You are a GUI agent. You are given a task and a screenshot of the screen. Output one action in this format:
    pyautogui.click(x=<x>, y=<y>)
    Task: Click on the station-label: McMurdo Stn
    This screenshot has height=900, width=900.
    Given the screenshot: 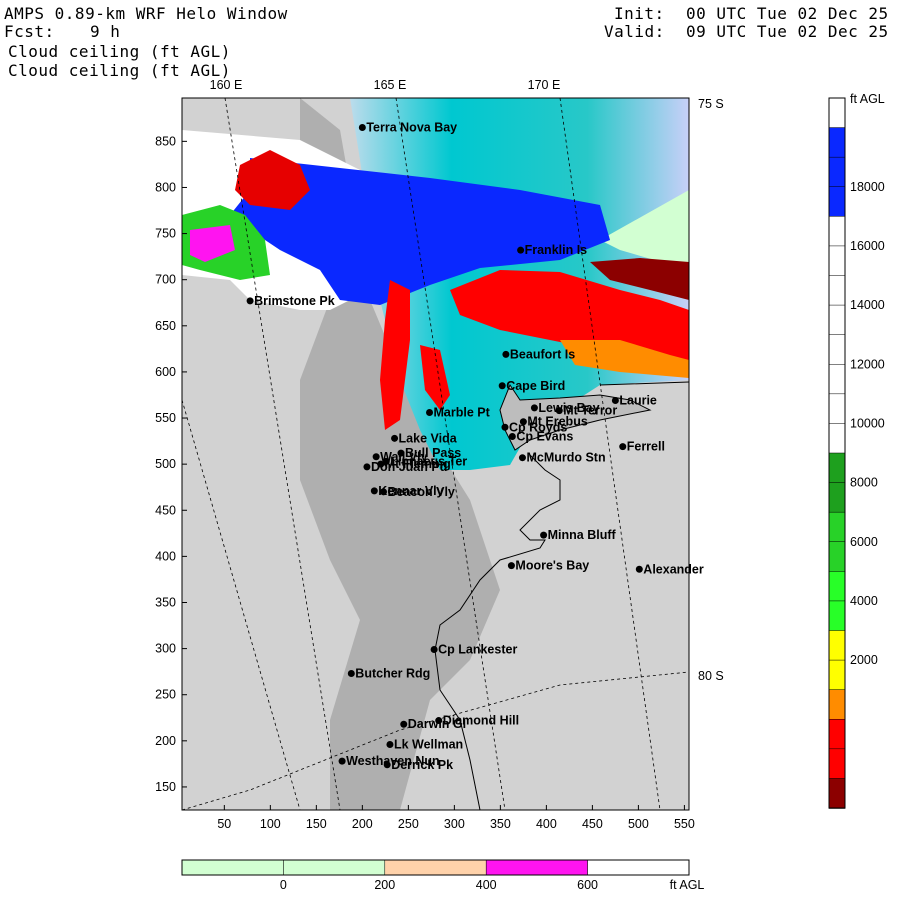 What is the action you would take?
    pyautogui.click(x=565, y=458)
    